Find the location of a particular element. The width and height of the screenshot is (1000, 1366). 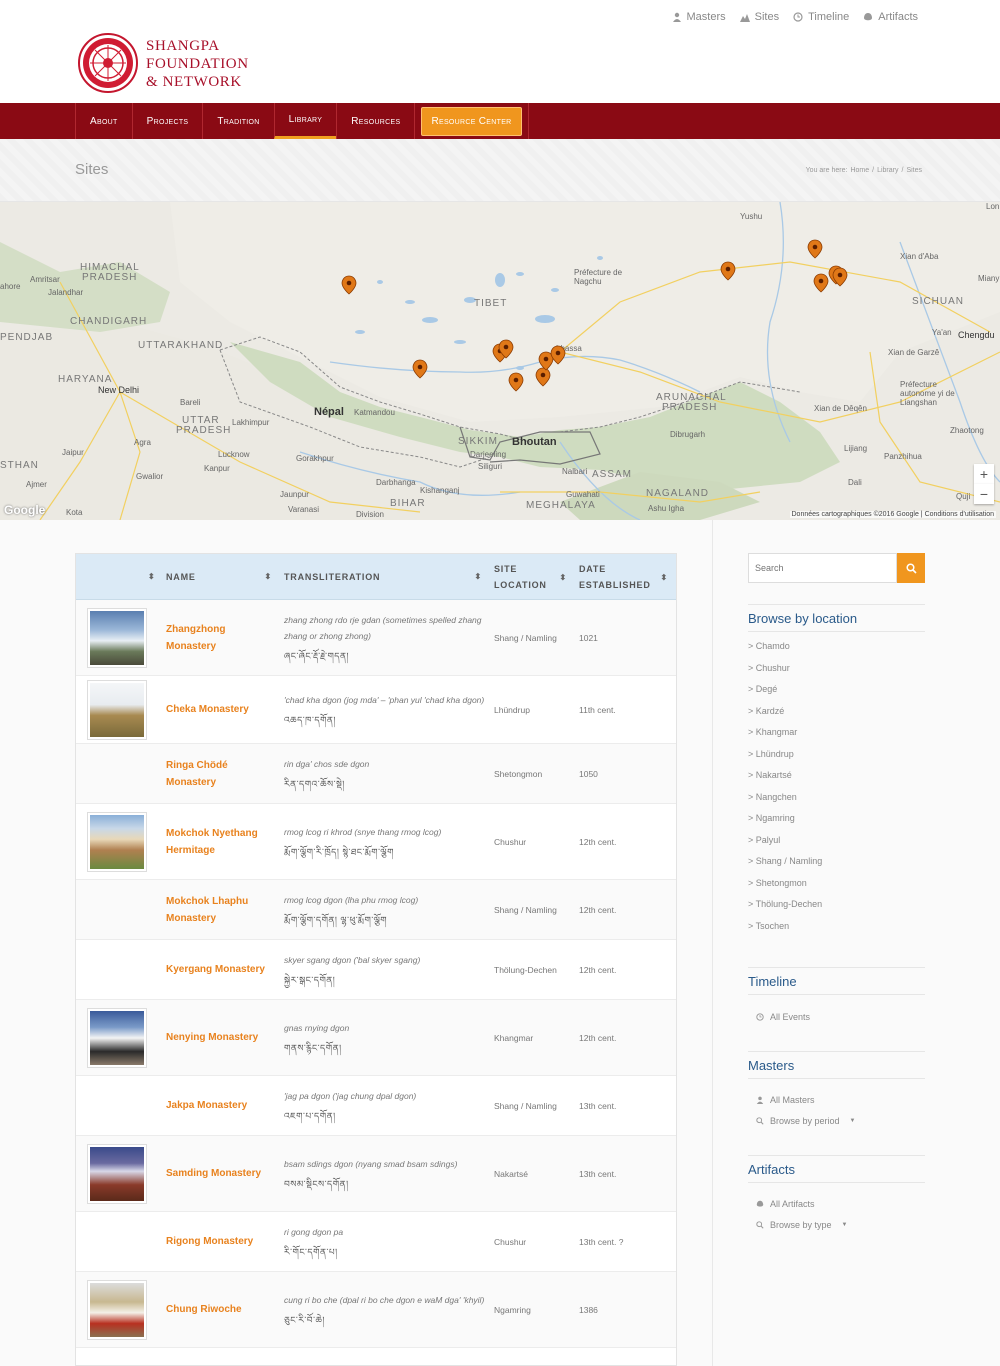

map-label-varanasi: Varanasi is located at coordinates (303, 509).